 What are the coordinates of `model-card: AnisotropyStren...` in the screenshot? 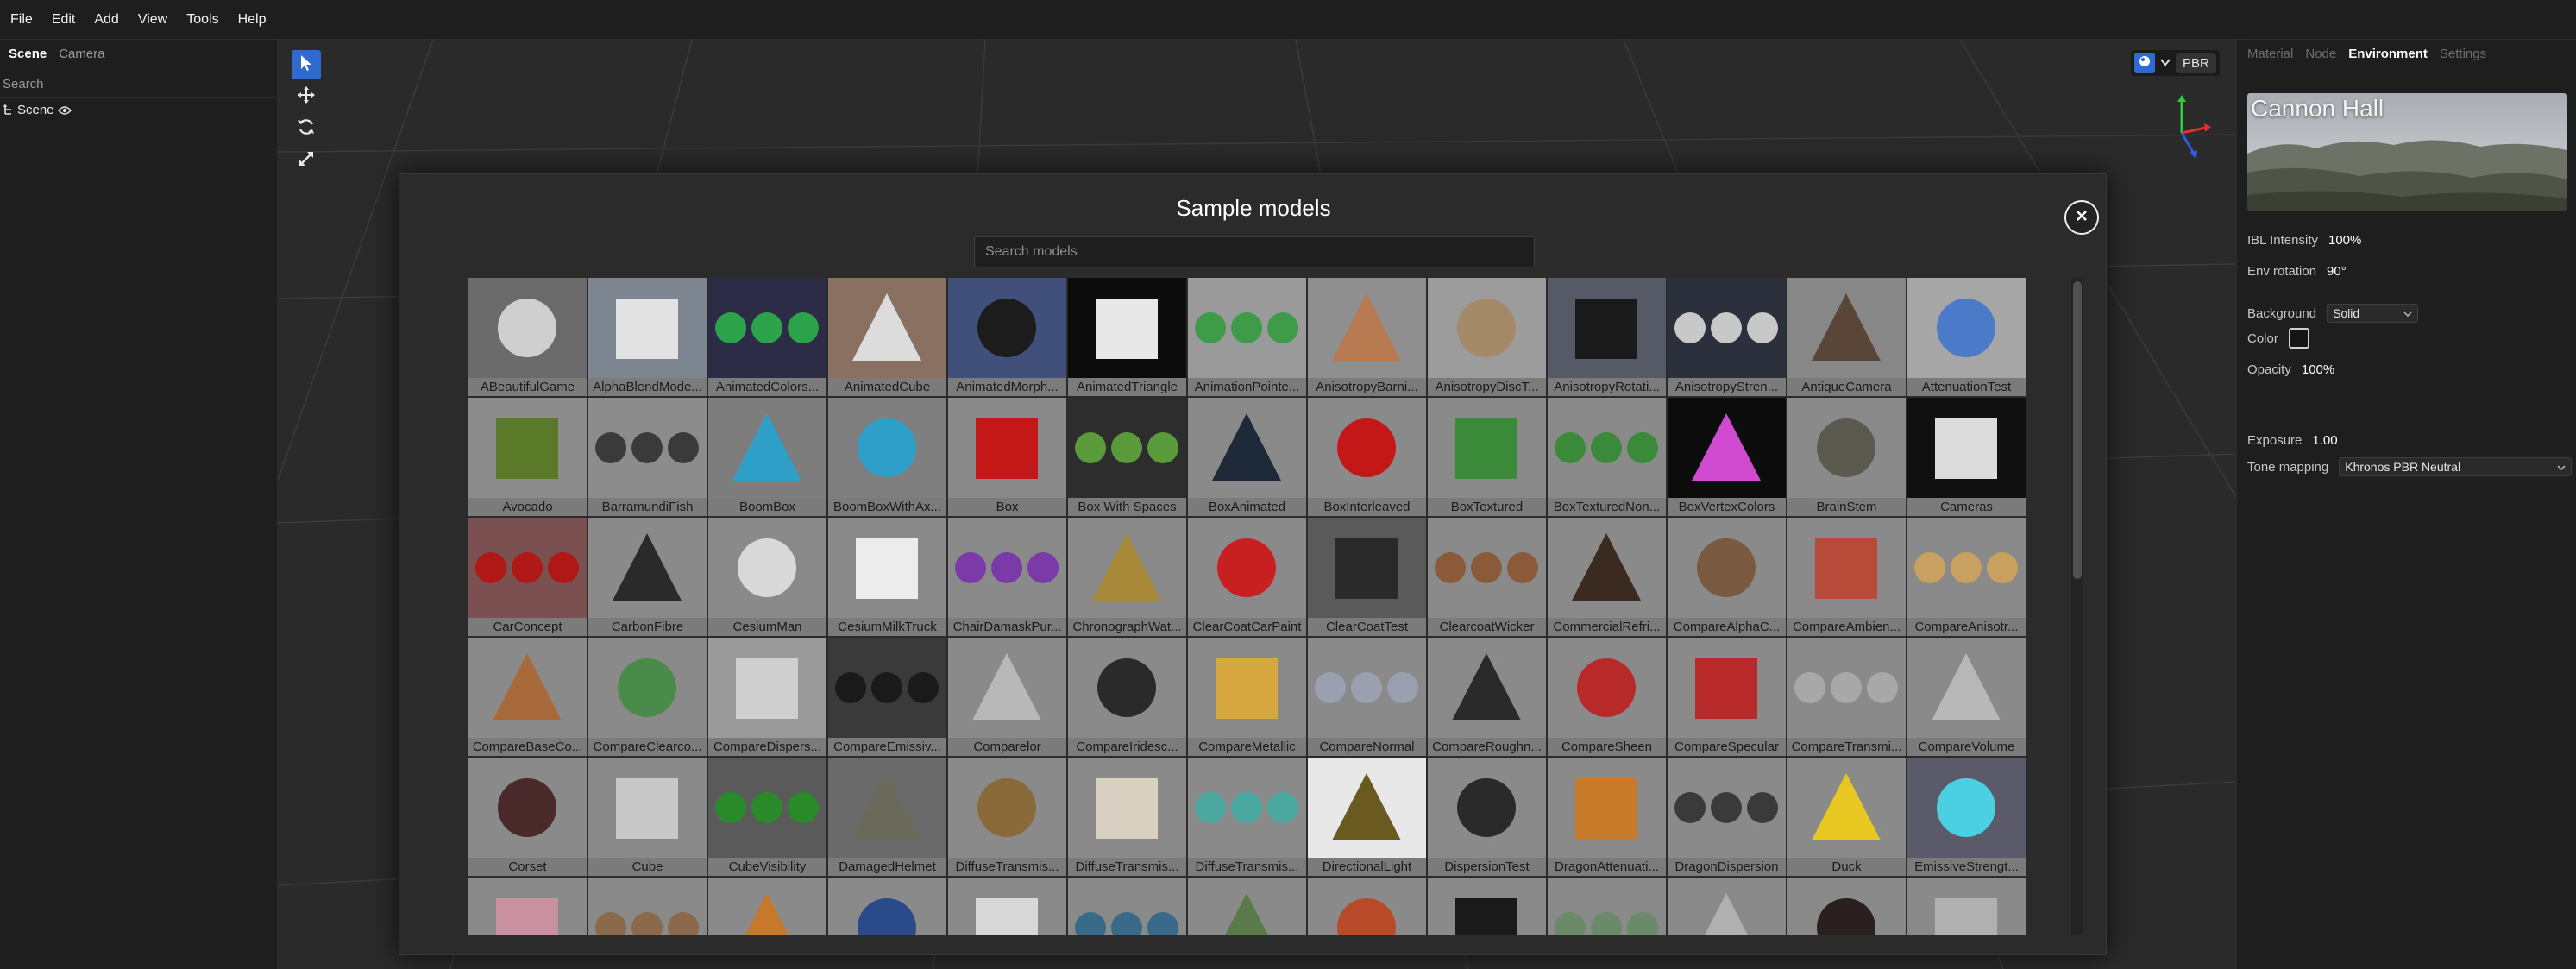 It's located at (1727, 337).